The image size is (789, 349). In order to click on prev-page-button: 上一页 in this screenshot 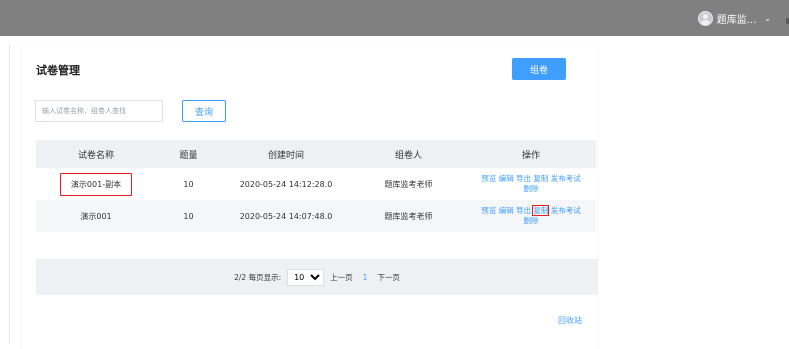, I will do `click(341, 277)`.